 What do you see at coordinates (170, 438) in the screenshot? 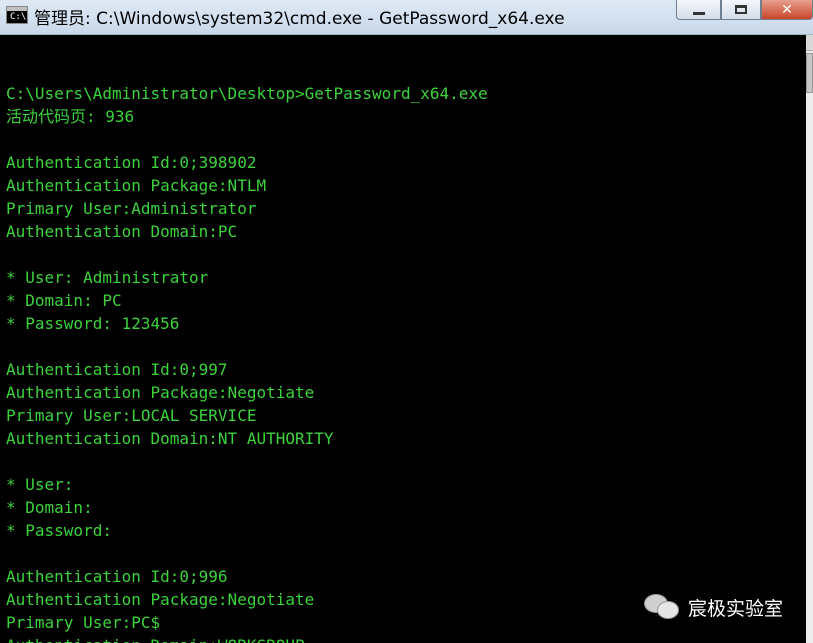
I see `console-line: Authentication Domain:NT AUTHORITY` at bounding box center [170, 438].